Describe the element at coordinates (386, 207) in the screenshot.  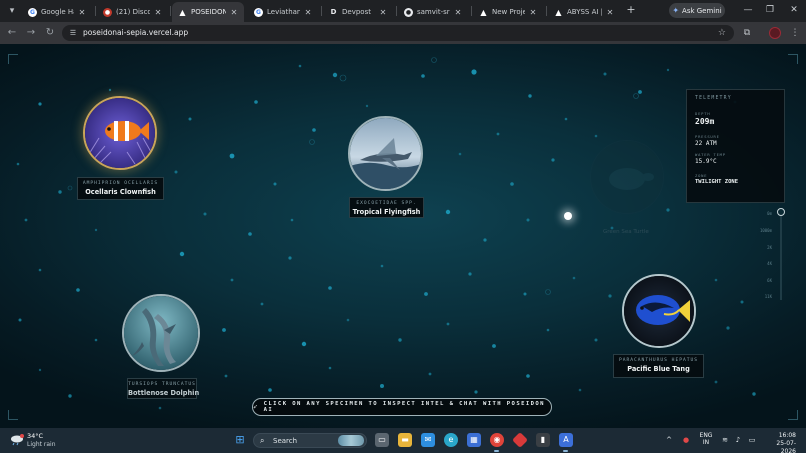
I see `specimen-label-flyingfish: EXOCOETIDAE SPP. Tropical Flyingfish` at that location.